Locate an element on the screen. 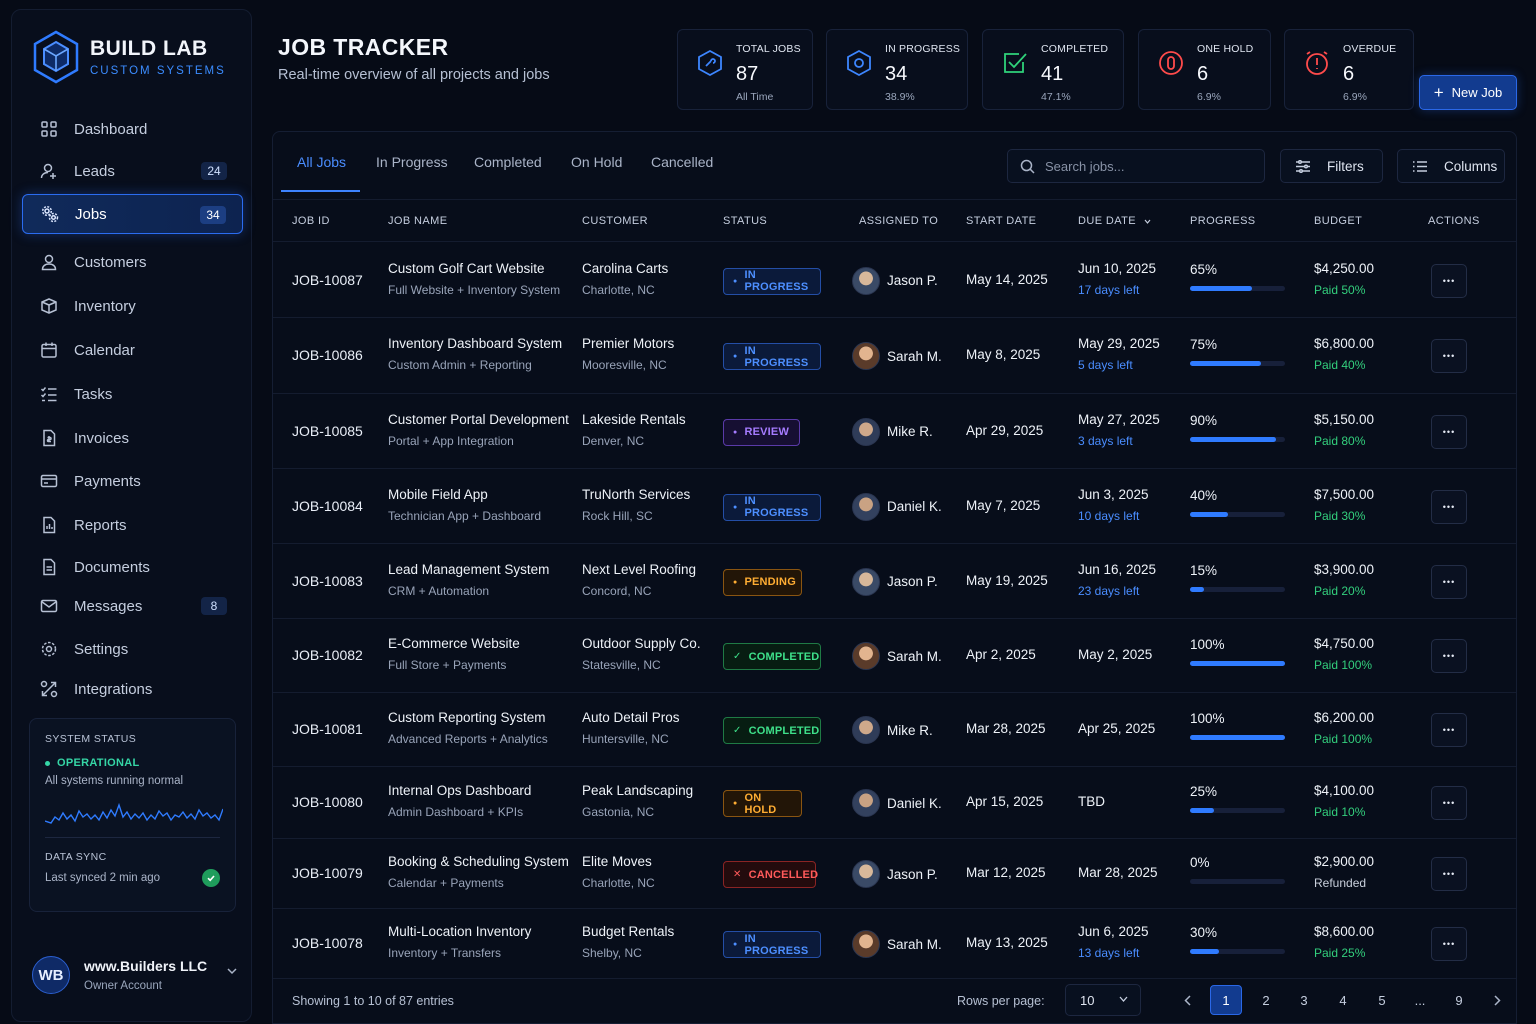 This screenshot has height=1024, width=1536. column-header-due-date: DUE DATE is located at coordinates (1114, 221).